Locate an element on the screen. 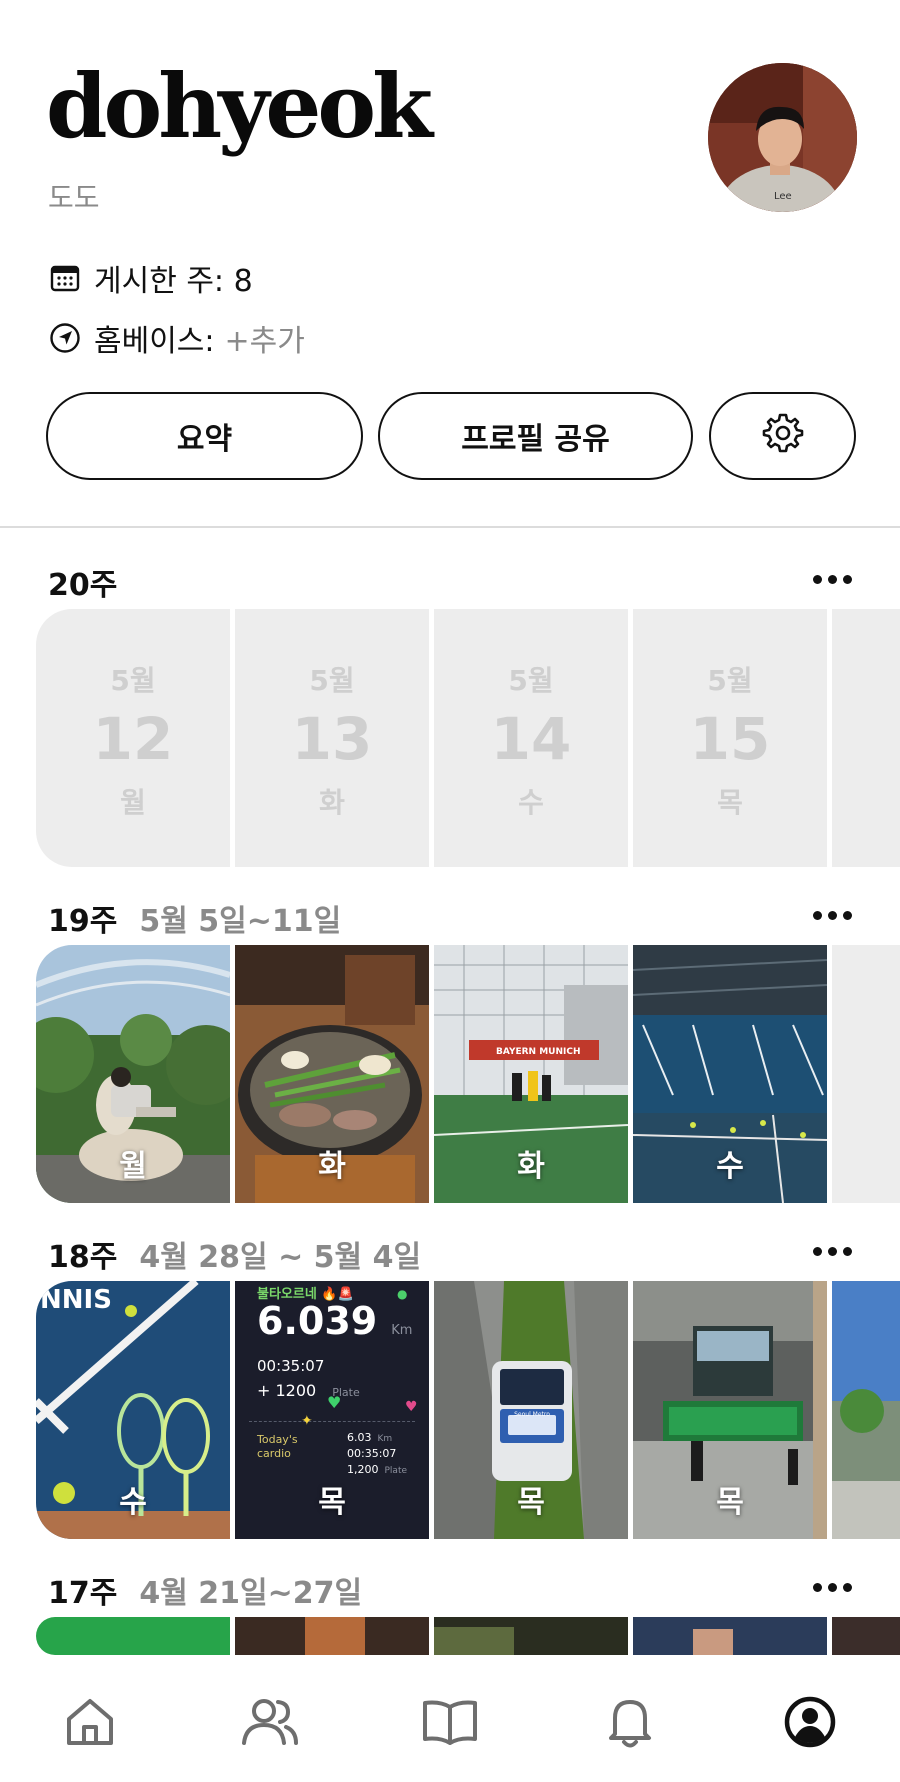 Image resolution: width=900 pixels, height=1782 pixels. calendar-icon is located at coordinates (65, 278).